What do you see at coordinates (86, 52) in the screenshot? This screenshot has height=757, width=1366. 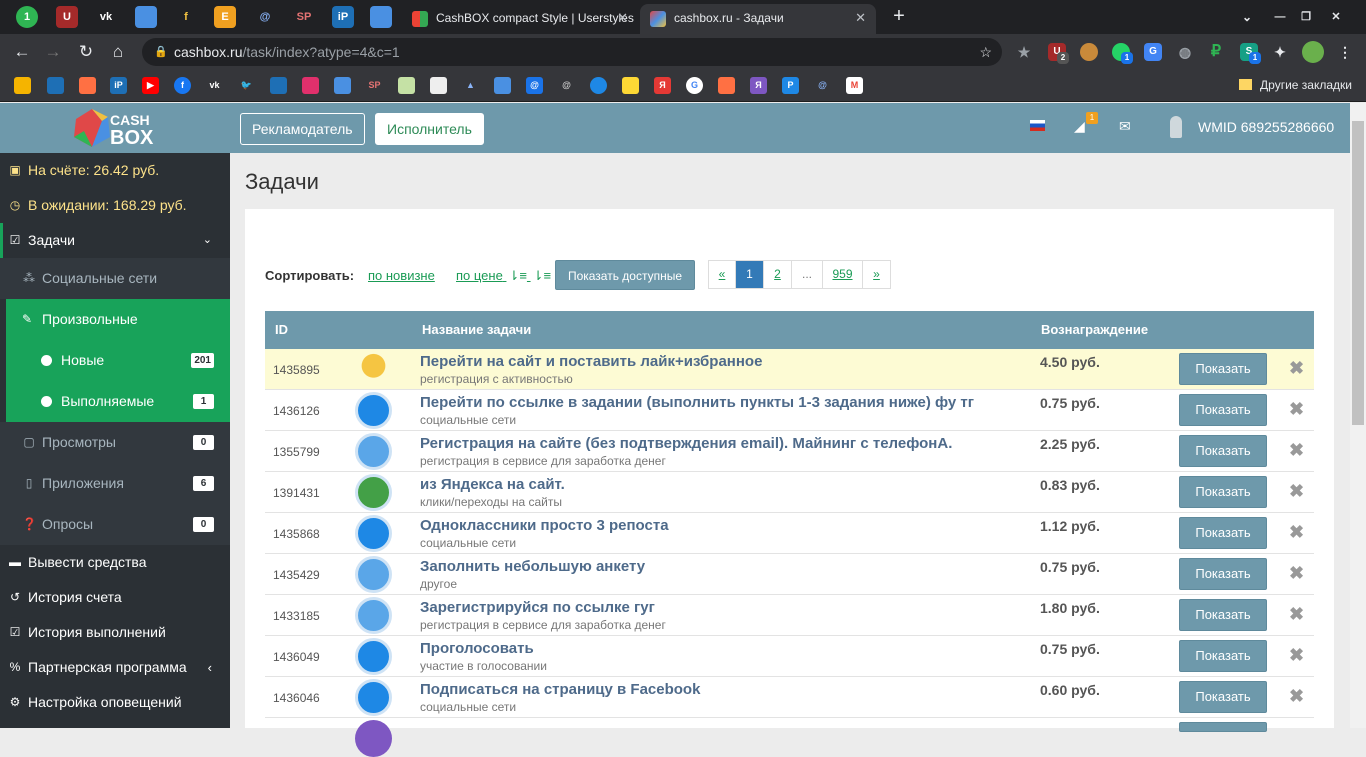 I see `reload-icon: ↻` at bounding box center [86, 52].